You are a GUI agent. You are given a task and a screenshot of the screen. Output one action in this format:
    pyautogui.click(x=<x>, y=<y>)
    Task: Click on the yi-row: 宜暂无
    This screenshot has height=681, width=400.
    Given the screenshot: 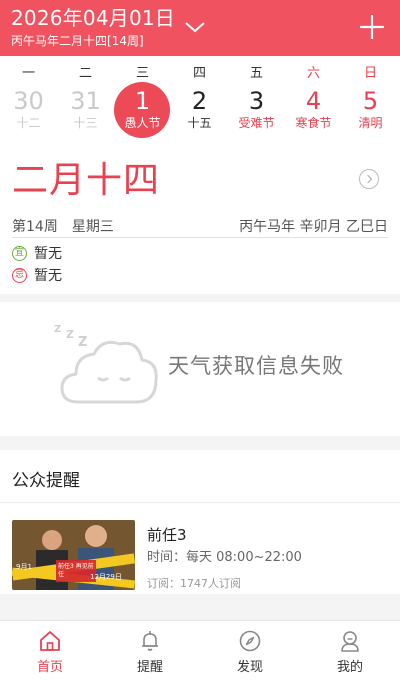 What is the action you would take?
    pyautogui.click(x=37, y=254)
    